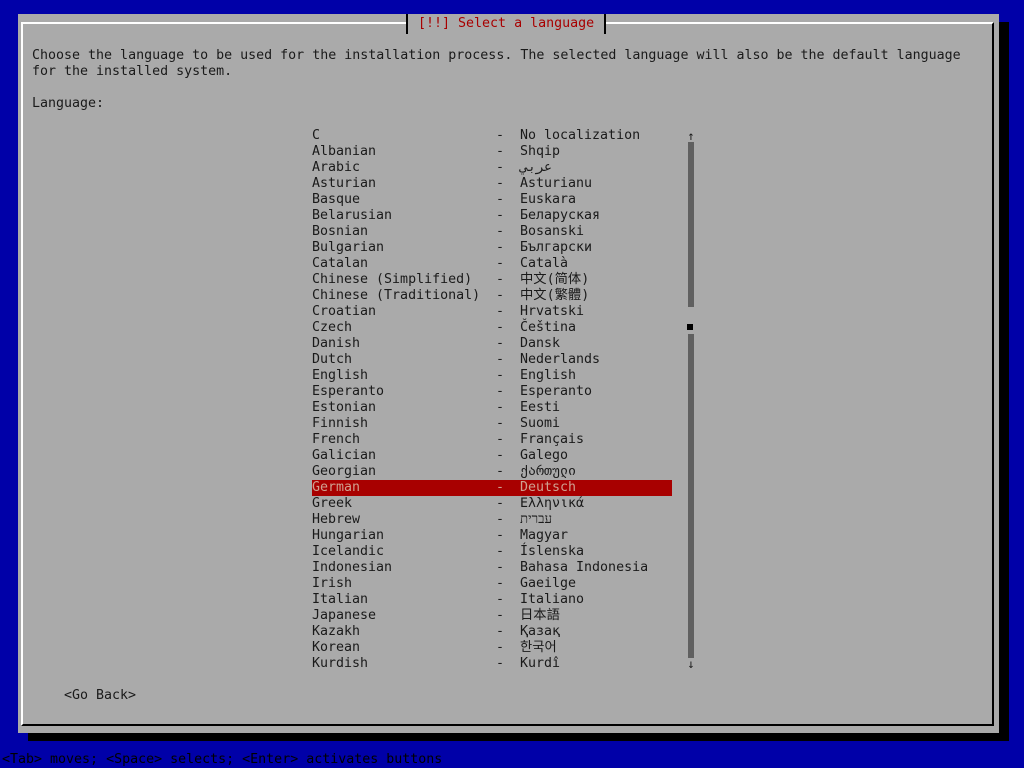 The width and height of the screenshot is (1024, 768). I want to click on dialog-title: [!!] Select a language, so click(506, 24).